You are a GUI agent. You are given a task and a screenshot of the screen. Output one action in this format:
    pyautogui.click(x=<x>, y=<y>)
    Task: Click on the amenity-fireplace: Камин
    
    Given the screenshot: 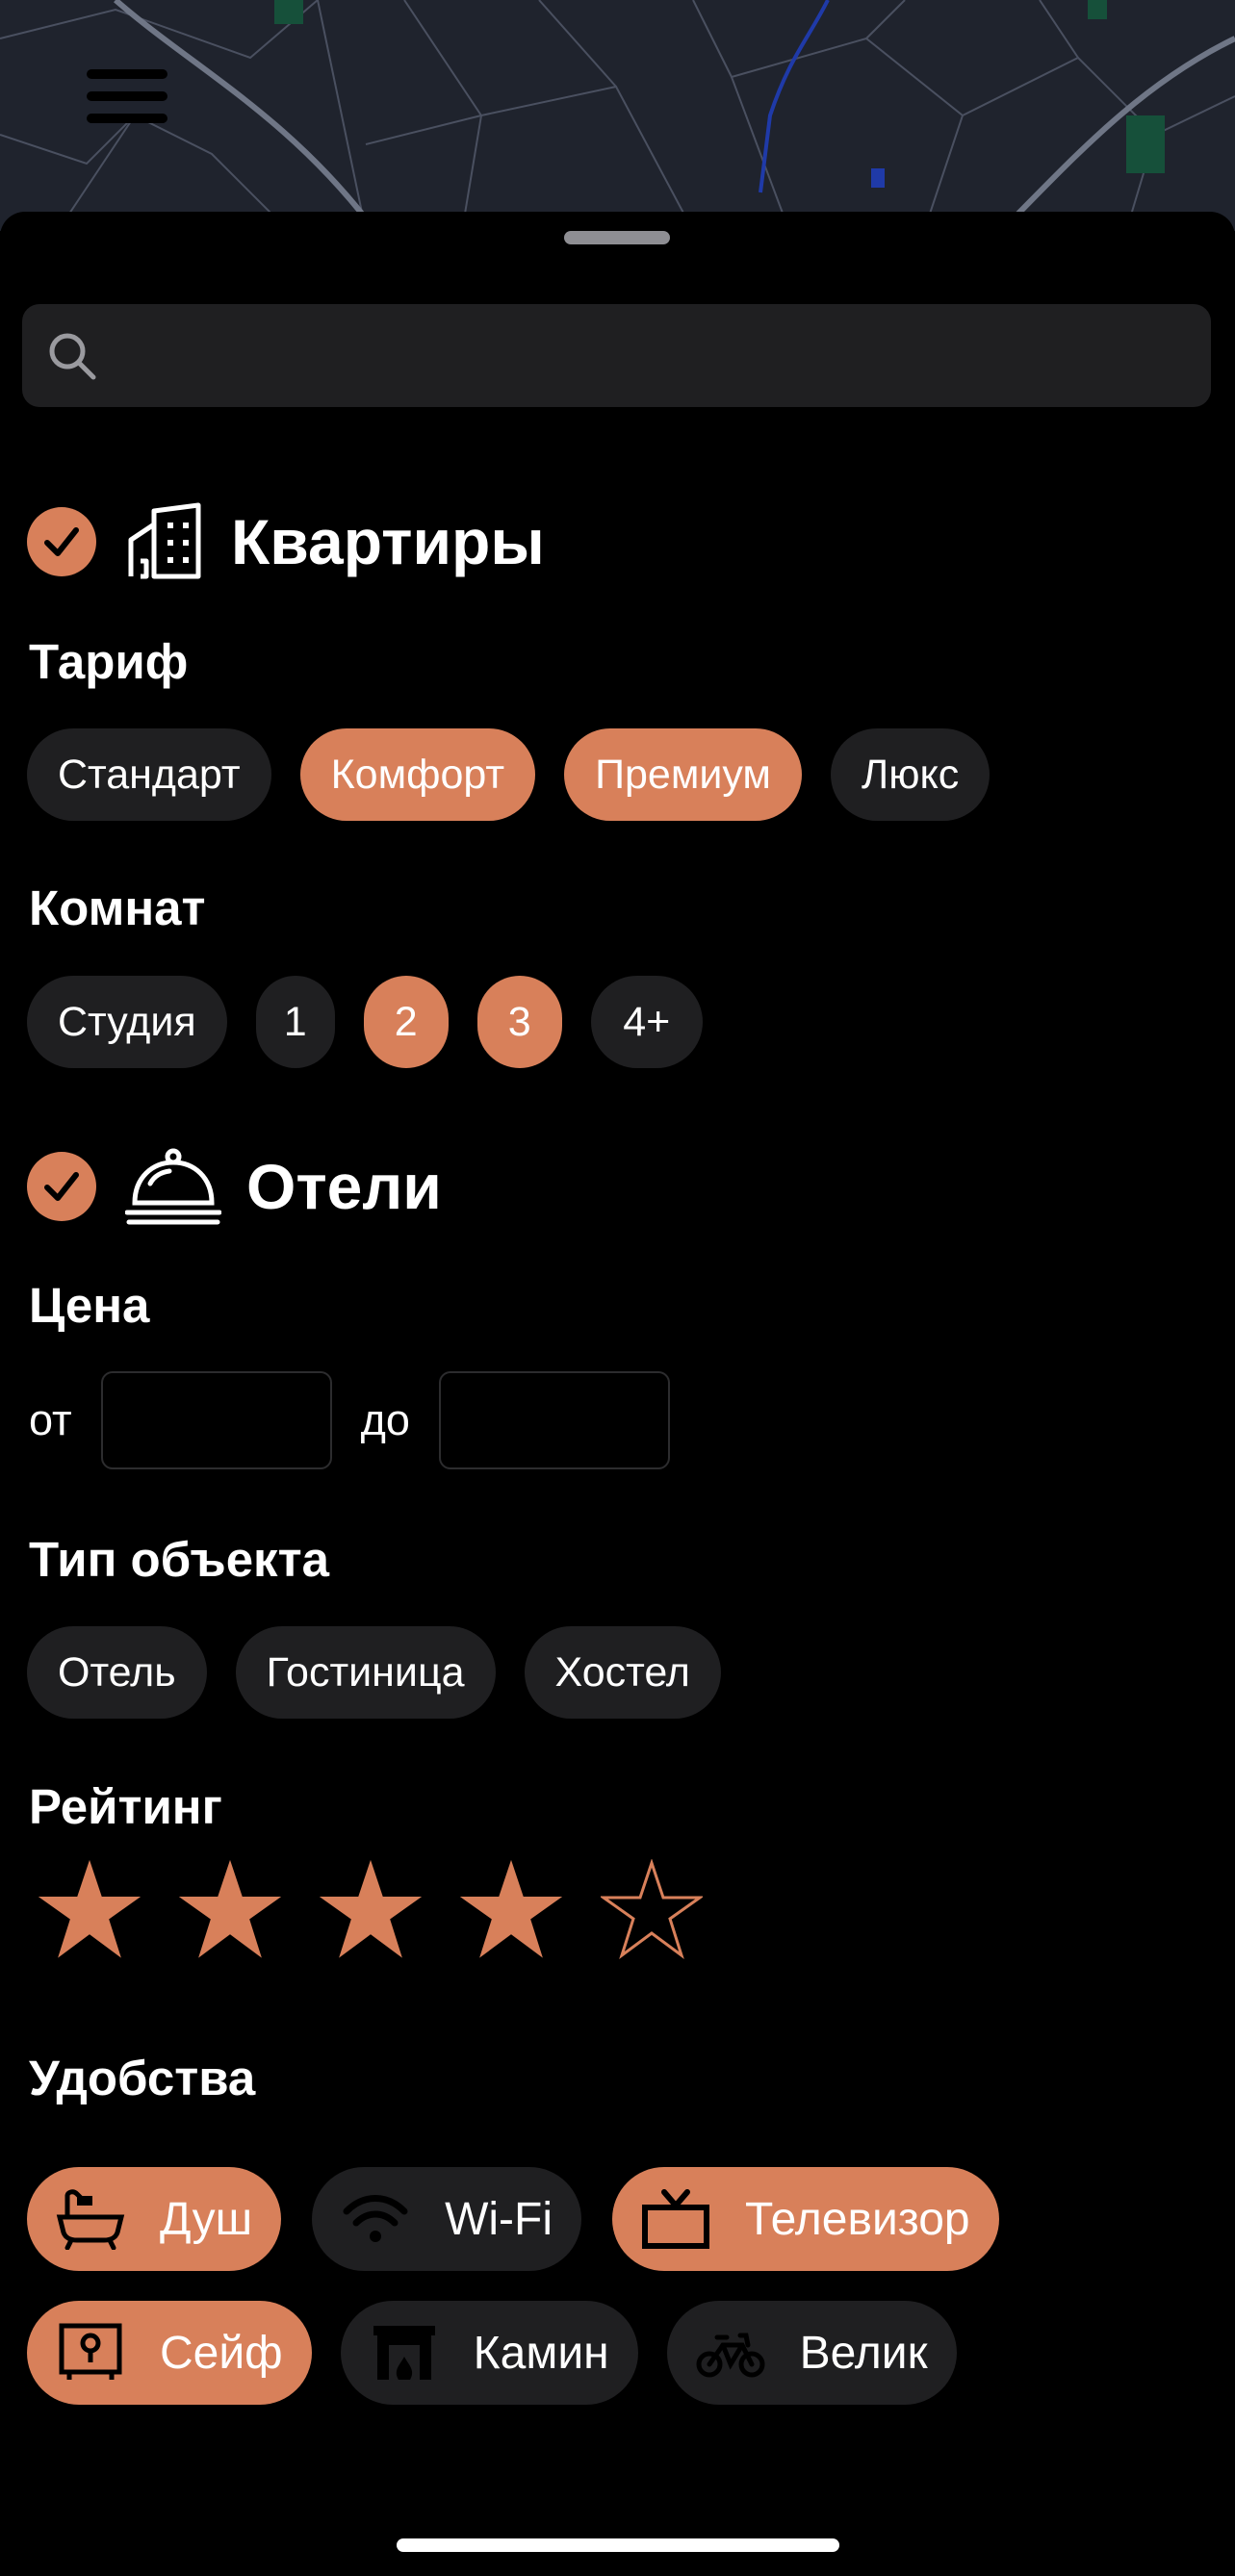 What is the action you would take?
    pyautogui.click(x=489, y=2353)
    